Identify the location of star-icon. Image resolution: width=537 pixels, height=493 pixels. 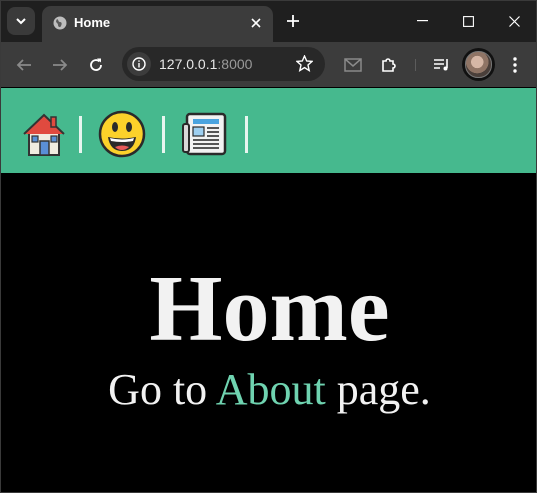
(304, 63).